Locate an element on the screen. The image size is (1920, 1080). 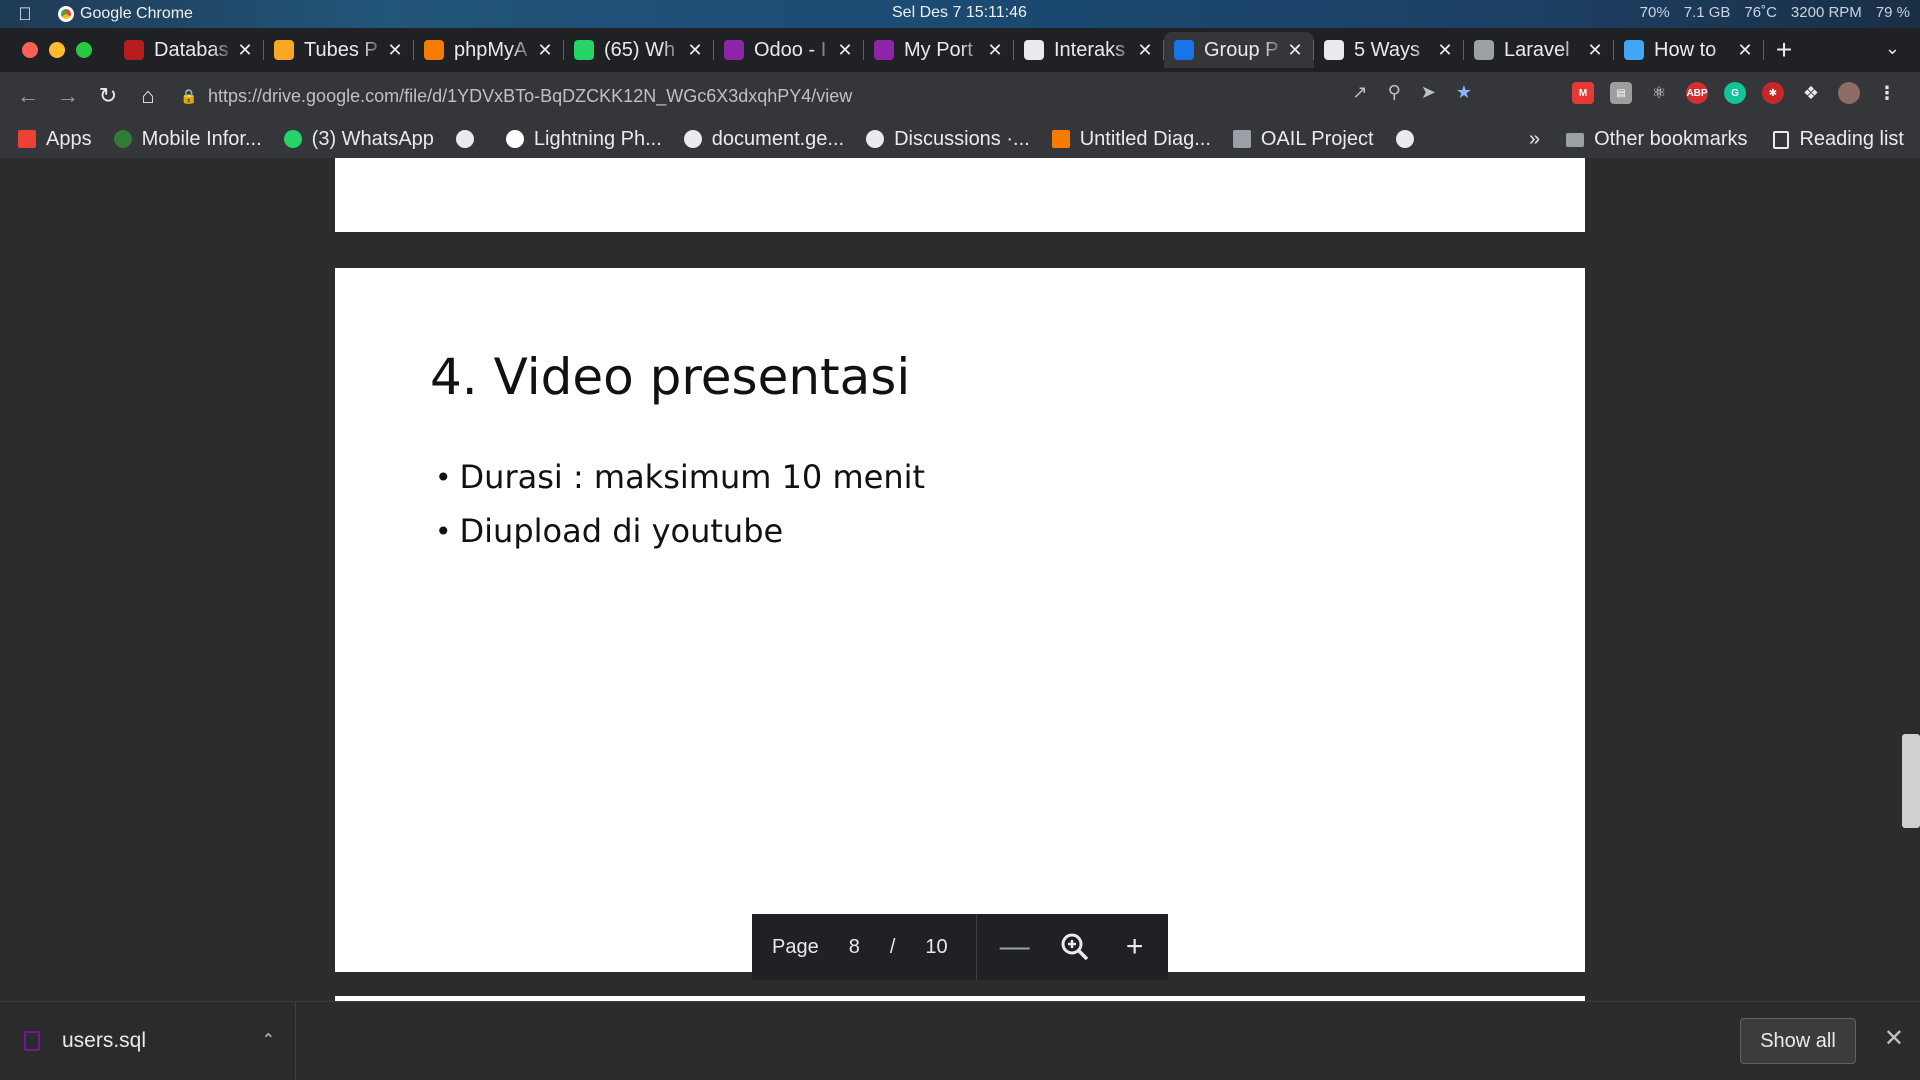
home-button: ⌂ is located at coordinates (148, 96).